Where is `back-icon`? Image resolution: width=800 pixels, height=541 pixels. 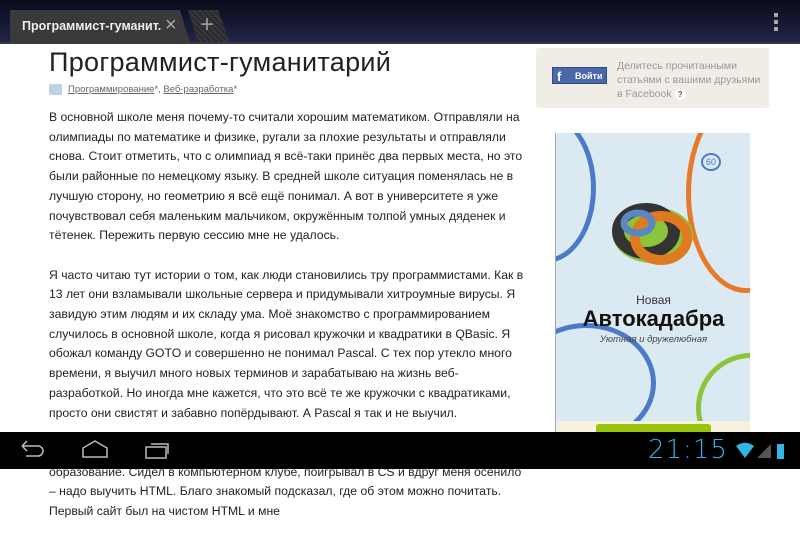 back-icon is located at coordinates (32, 449).